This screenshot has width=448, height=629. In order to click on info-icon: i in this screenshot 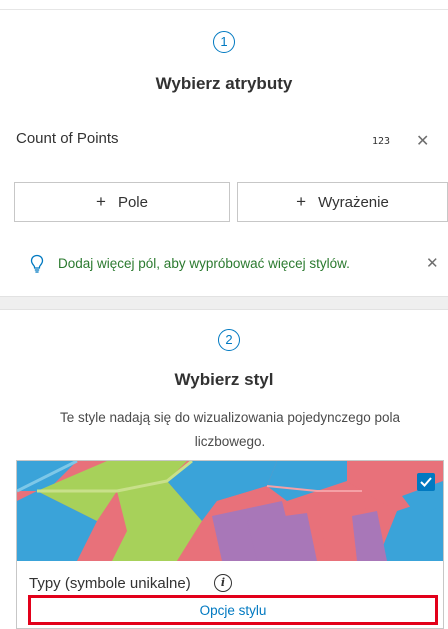, I will do `click(223, 583)`.